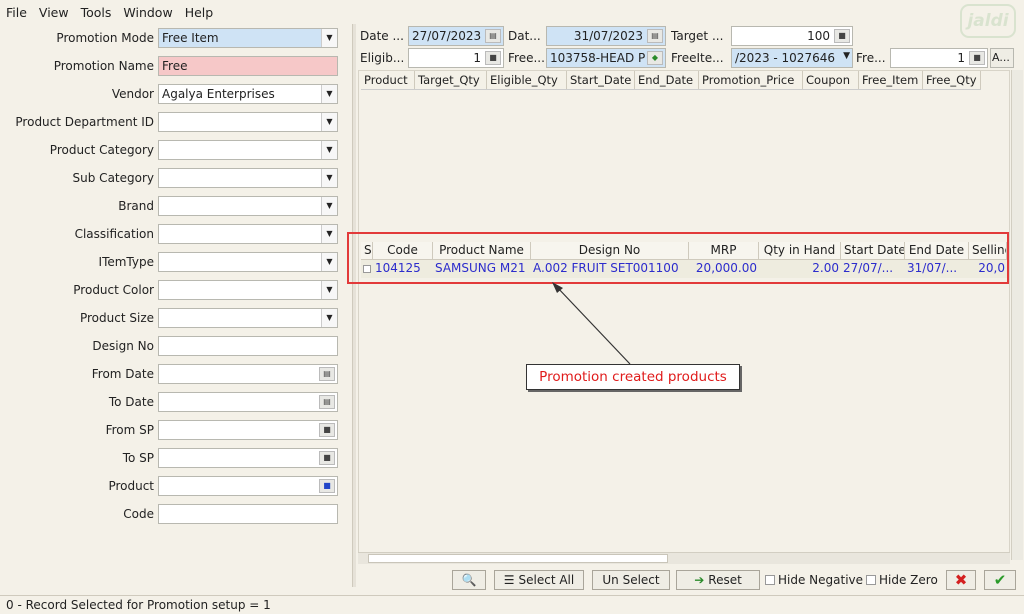 This screenshot has height=614, width=1024. I want to click on annotation-callout: Promotion created products, so click(633, 377).